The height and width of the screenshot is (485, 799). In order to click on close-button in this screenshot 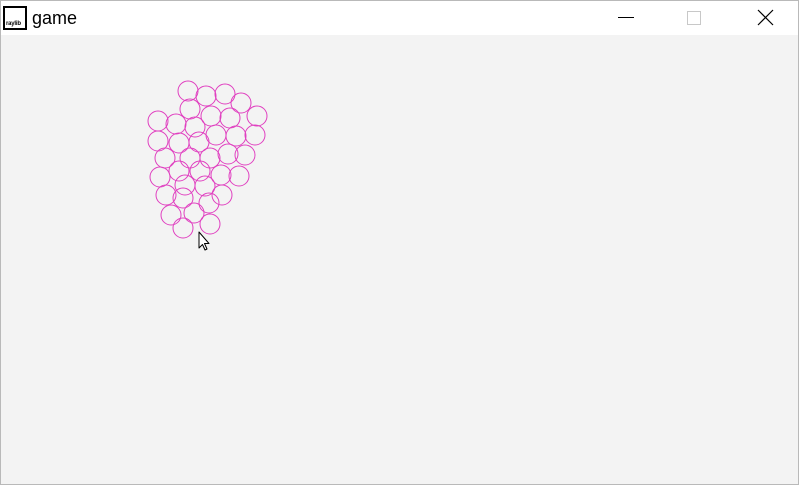, I will do `click(765, 18)`.